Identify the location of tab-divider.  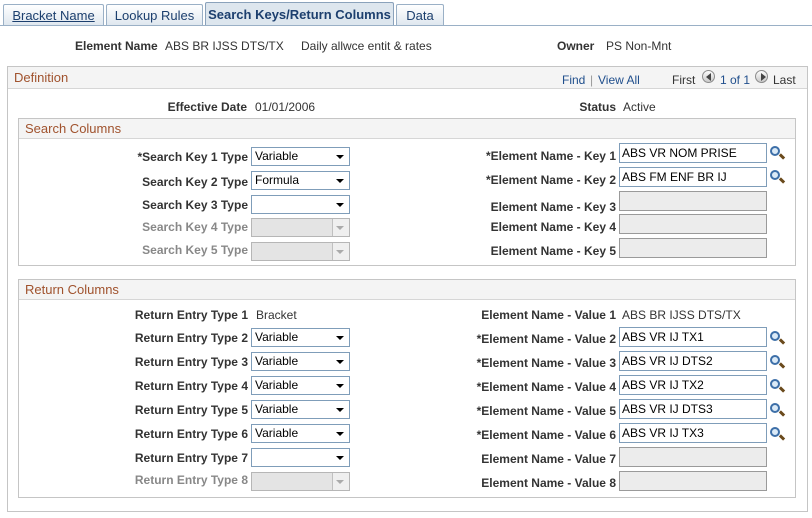
(406, 25).